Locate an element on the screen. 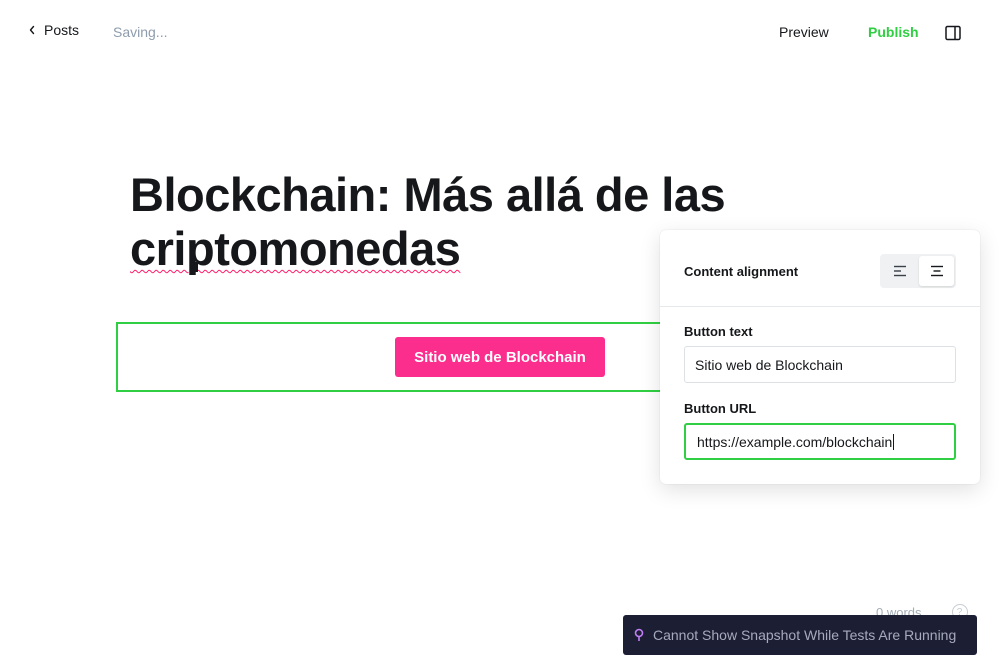 The image size is (1000, 660). align-center-button is located at coordinates (936, 271).